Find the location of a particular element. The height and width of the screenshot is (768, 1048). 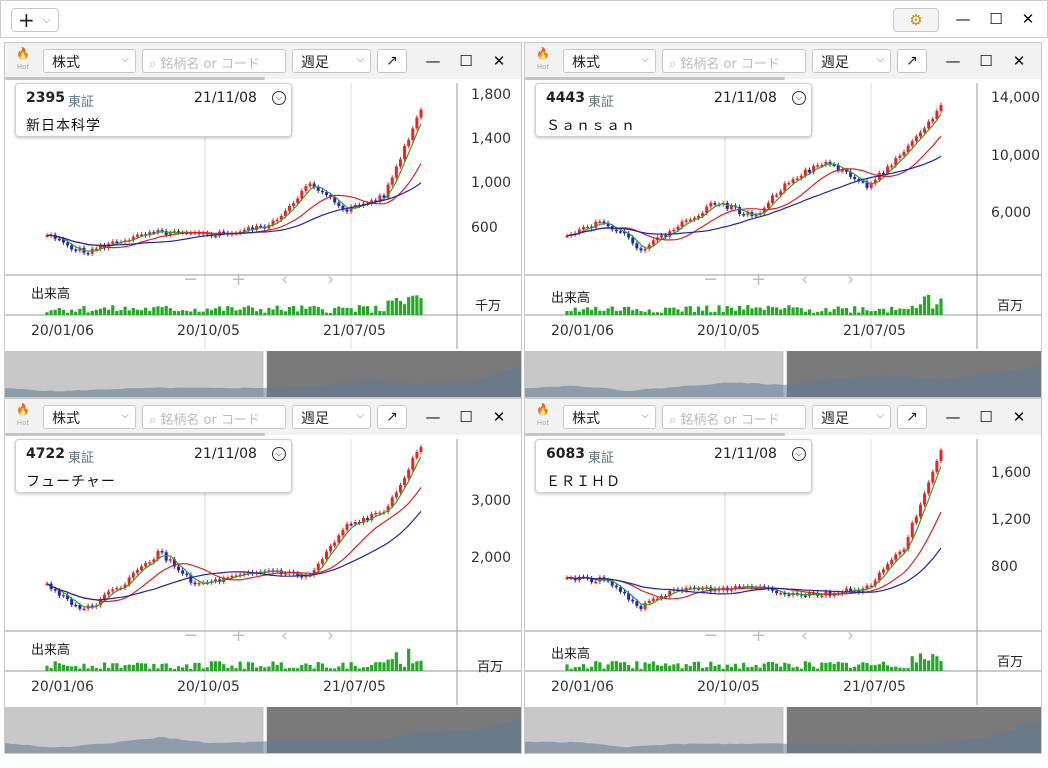

symbol-info-card: 2395 東証 21/11/08 ⌵ 新日本科学 is located at coordinates (153, 110).